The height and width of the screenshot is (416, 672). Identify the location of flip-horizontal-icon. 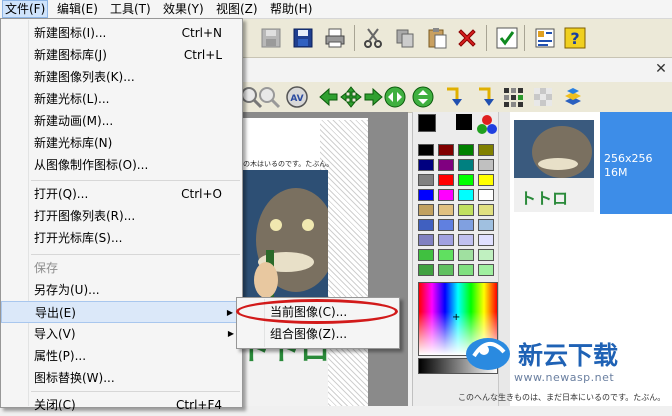
(395, 97).